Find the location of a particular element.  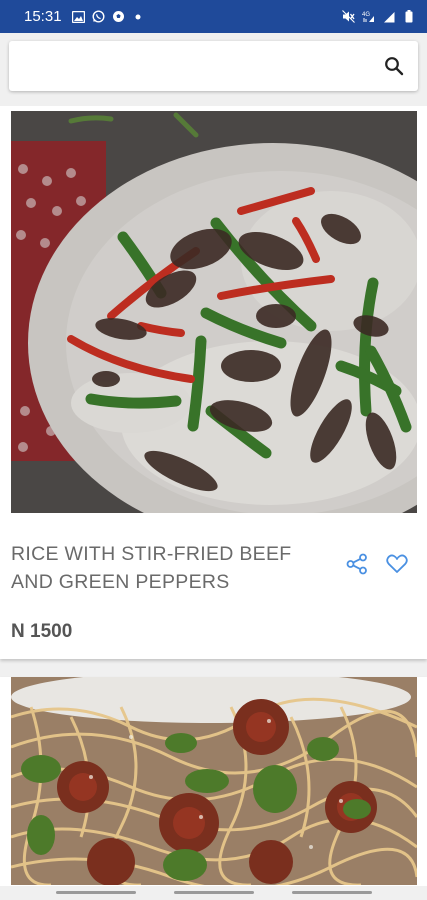

mute-icon is located at coordinates (348, 16).